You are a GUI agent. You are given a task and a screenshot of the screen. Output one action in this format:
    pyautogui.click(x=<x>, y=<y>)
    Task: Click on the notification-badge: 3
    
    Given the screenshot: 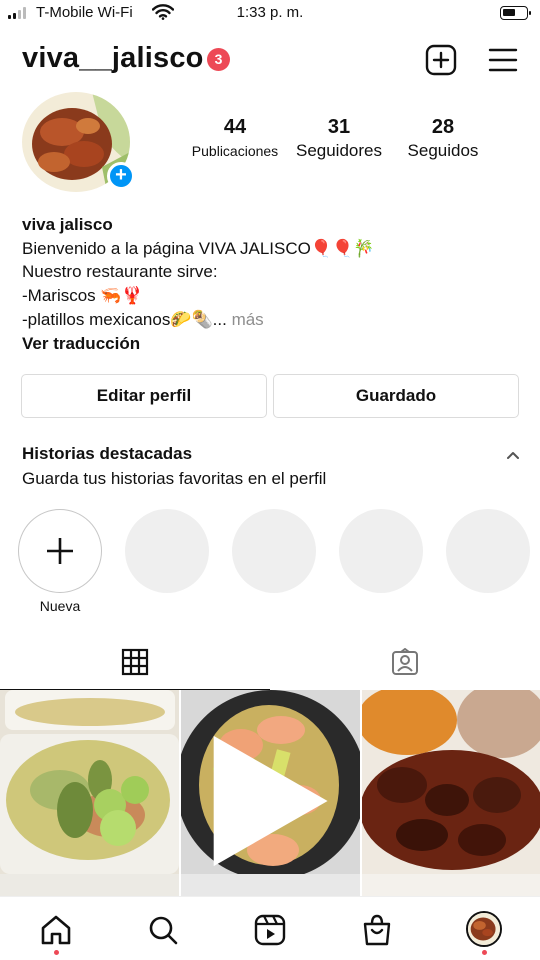 What is the action you would take?
    pyautogui.click(x=218, y=59)
    